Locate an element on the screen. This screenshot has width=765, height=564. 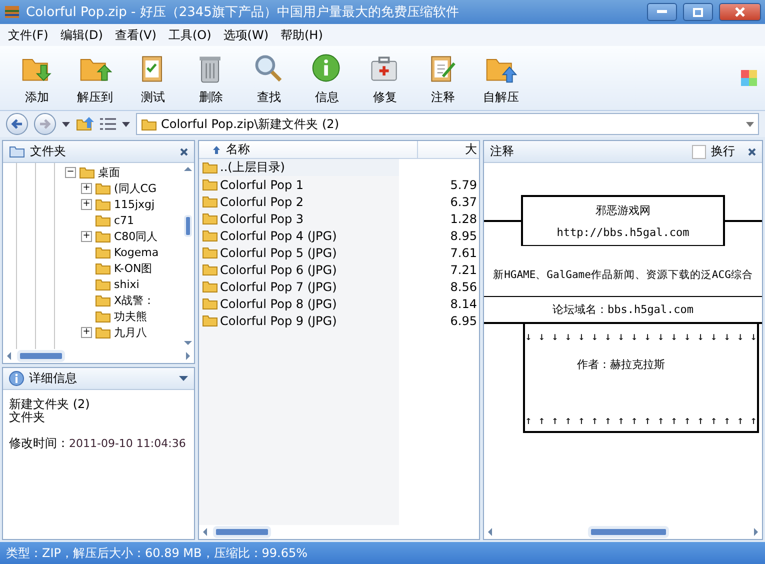
forward-button is located at coordinates (45, 124).